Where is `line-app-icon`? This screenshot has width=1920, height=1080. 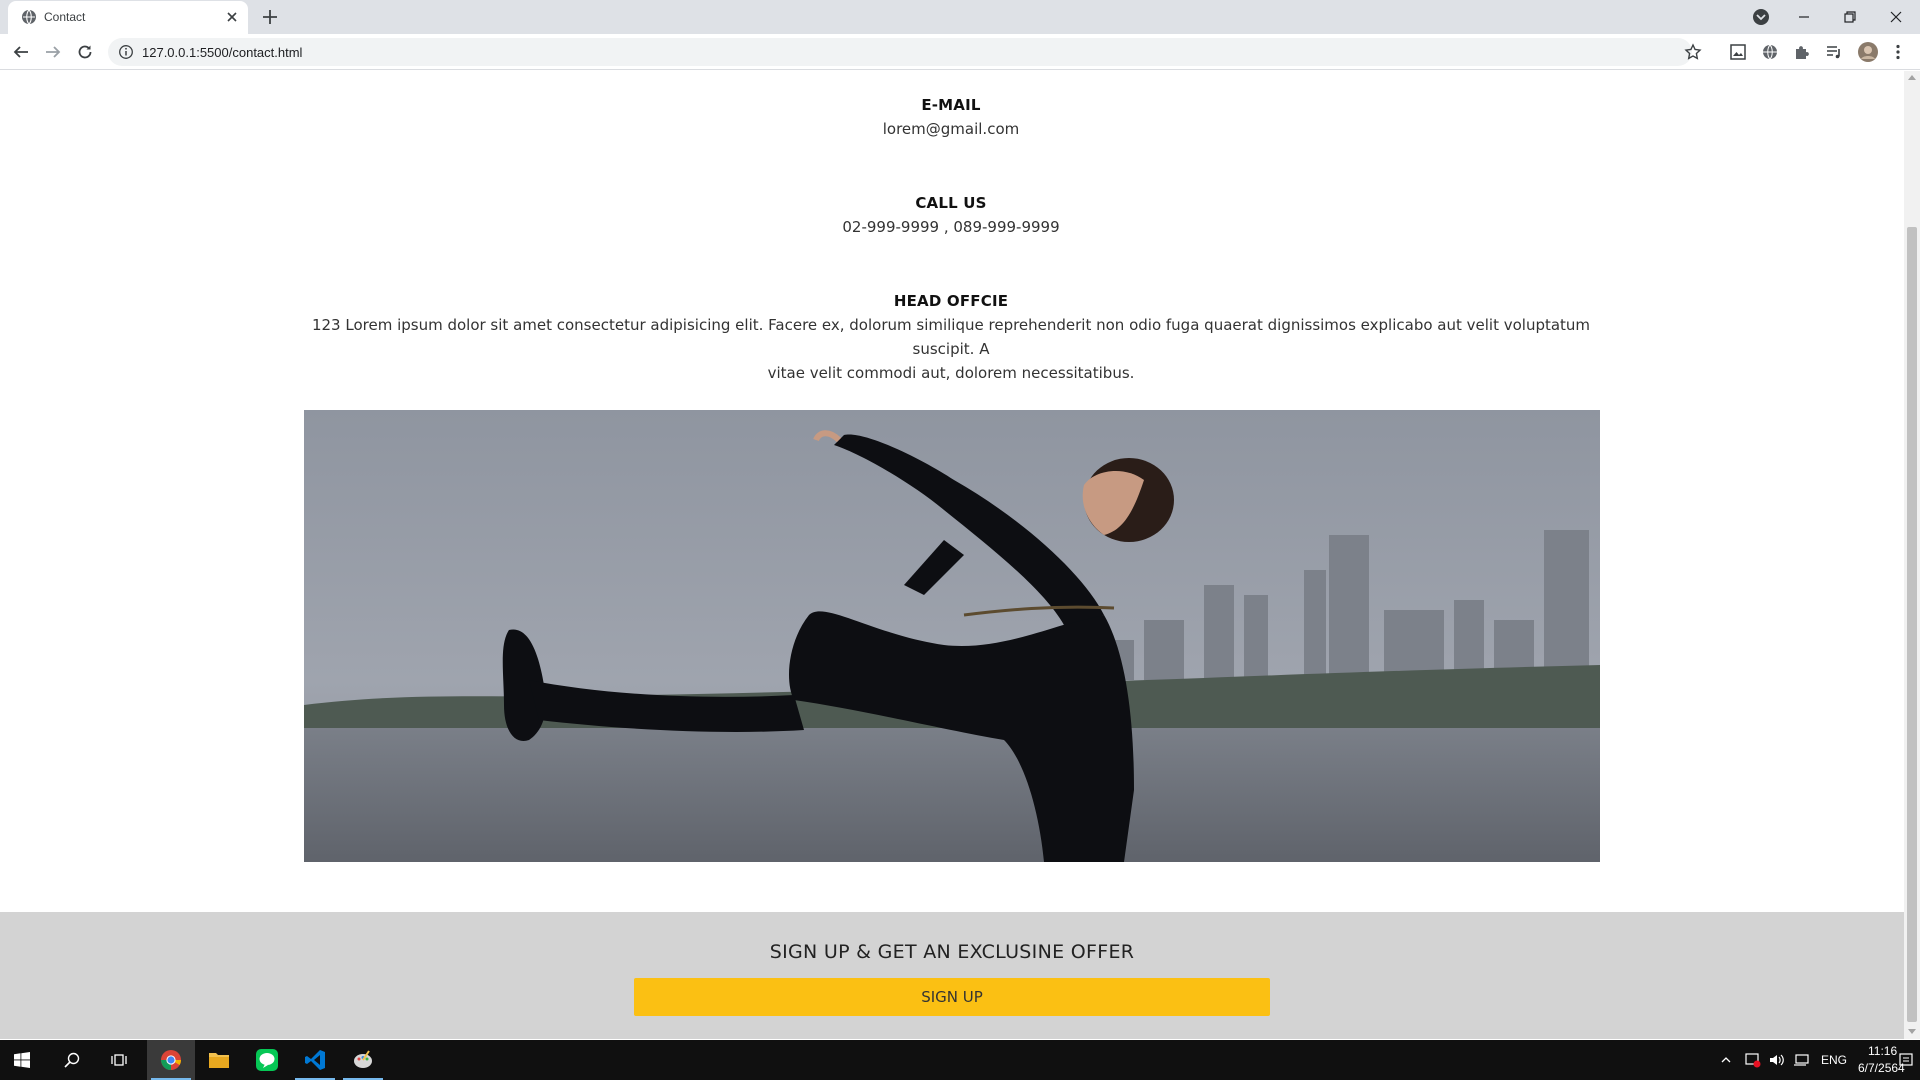 line-app-icon is located at coordinates (267, 1060).